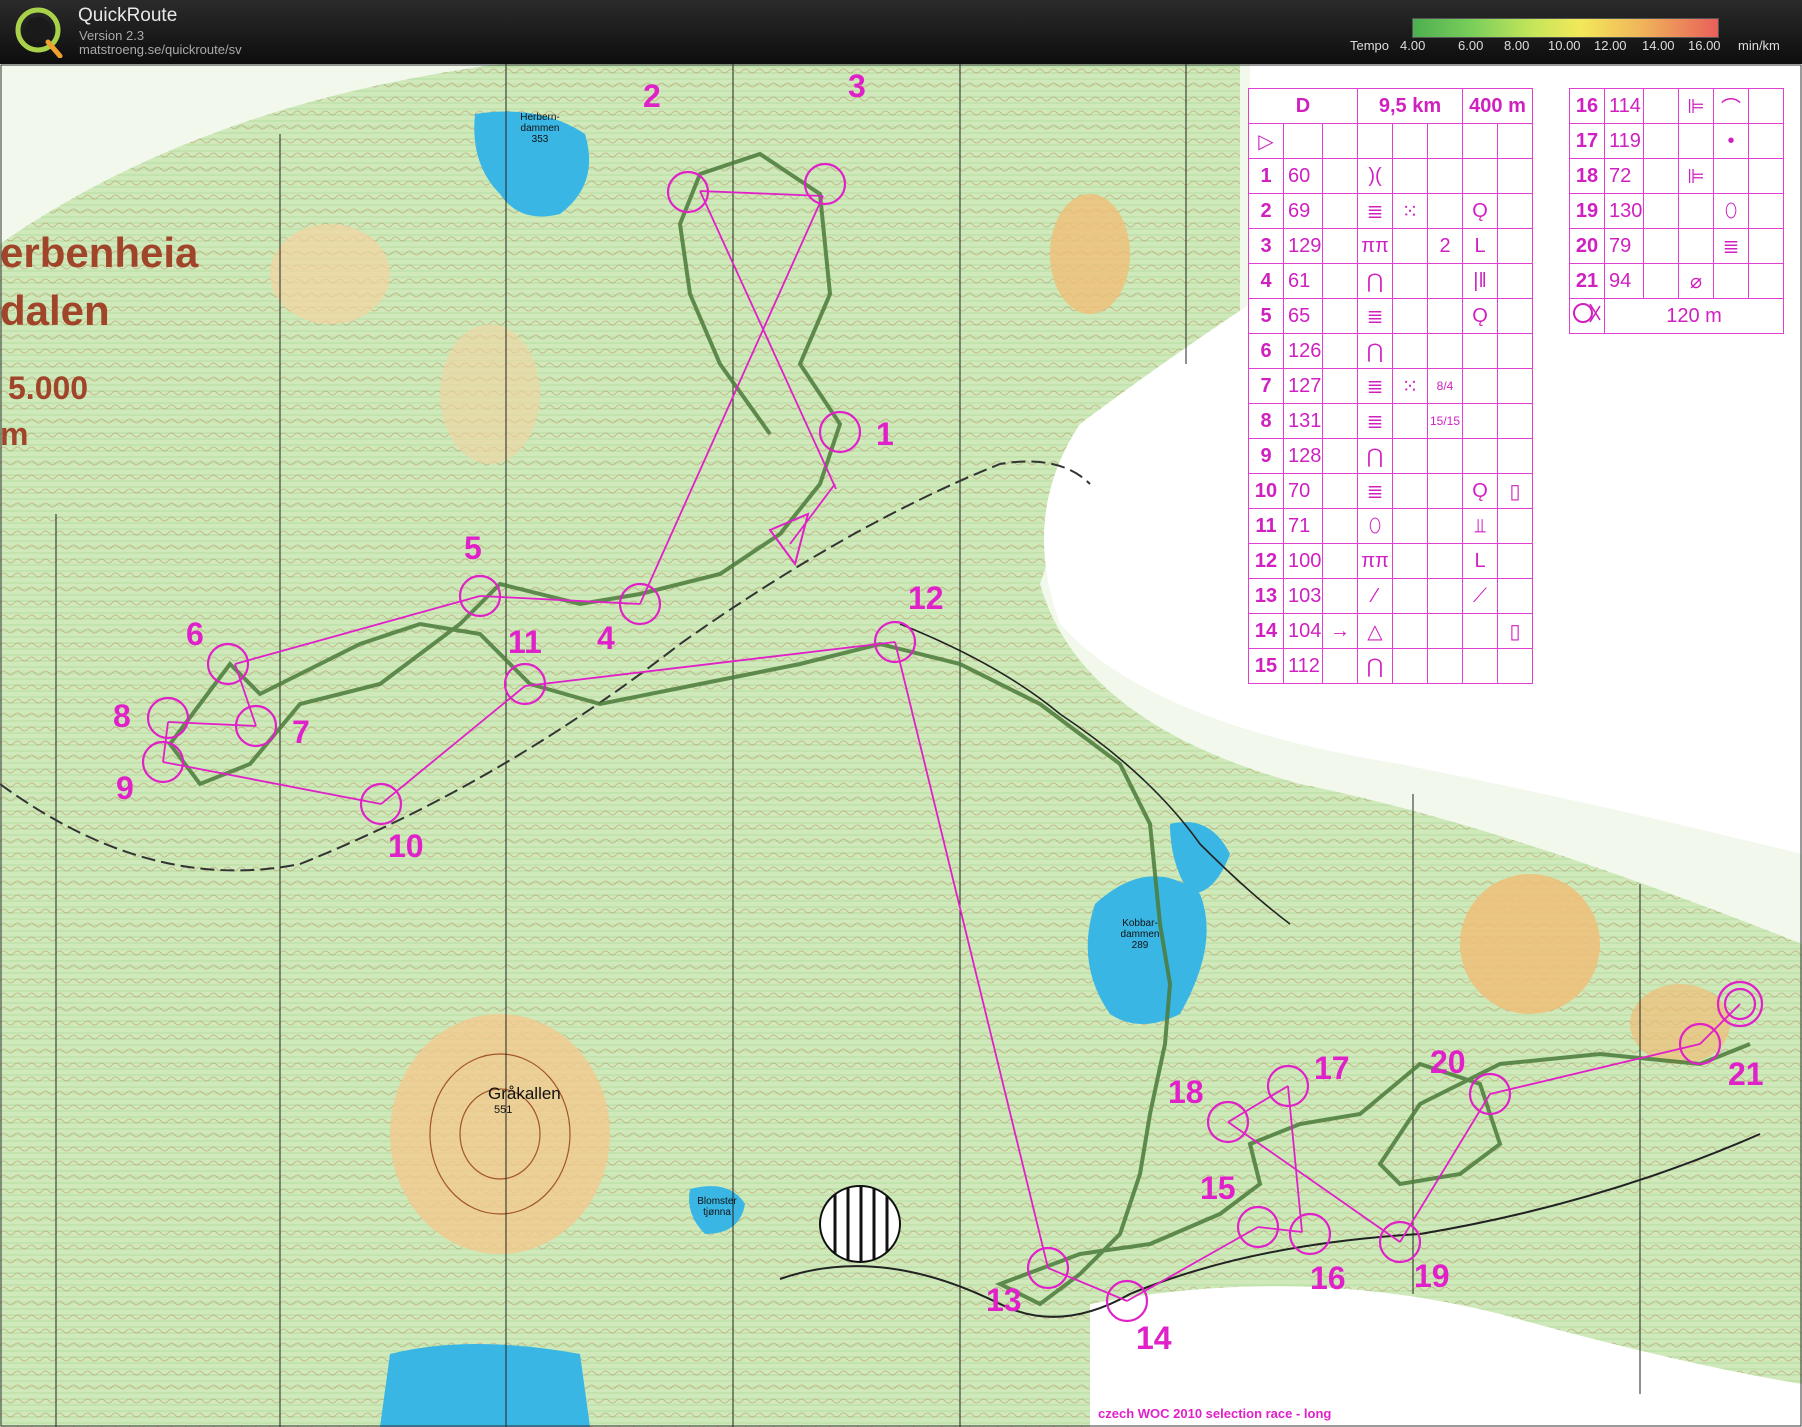  I want to click on control-description-table-2: 16 114 ⊫ ⌒ 17 119 • 18 72 ⊫ 19 130 ⬯ 20 79 ≣ 21 94 ⌀ 120 m, so click(1676, 211).